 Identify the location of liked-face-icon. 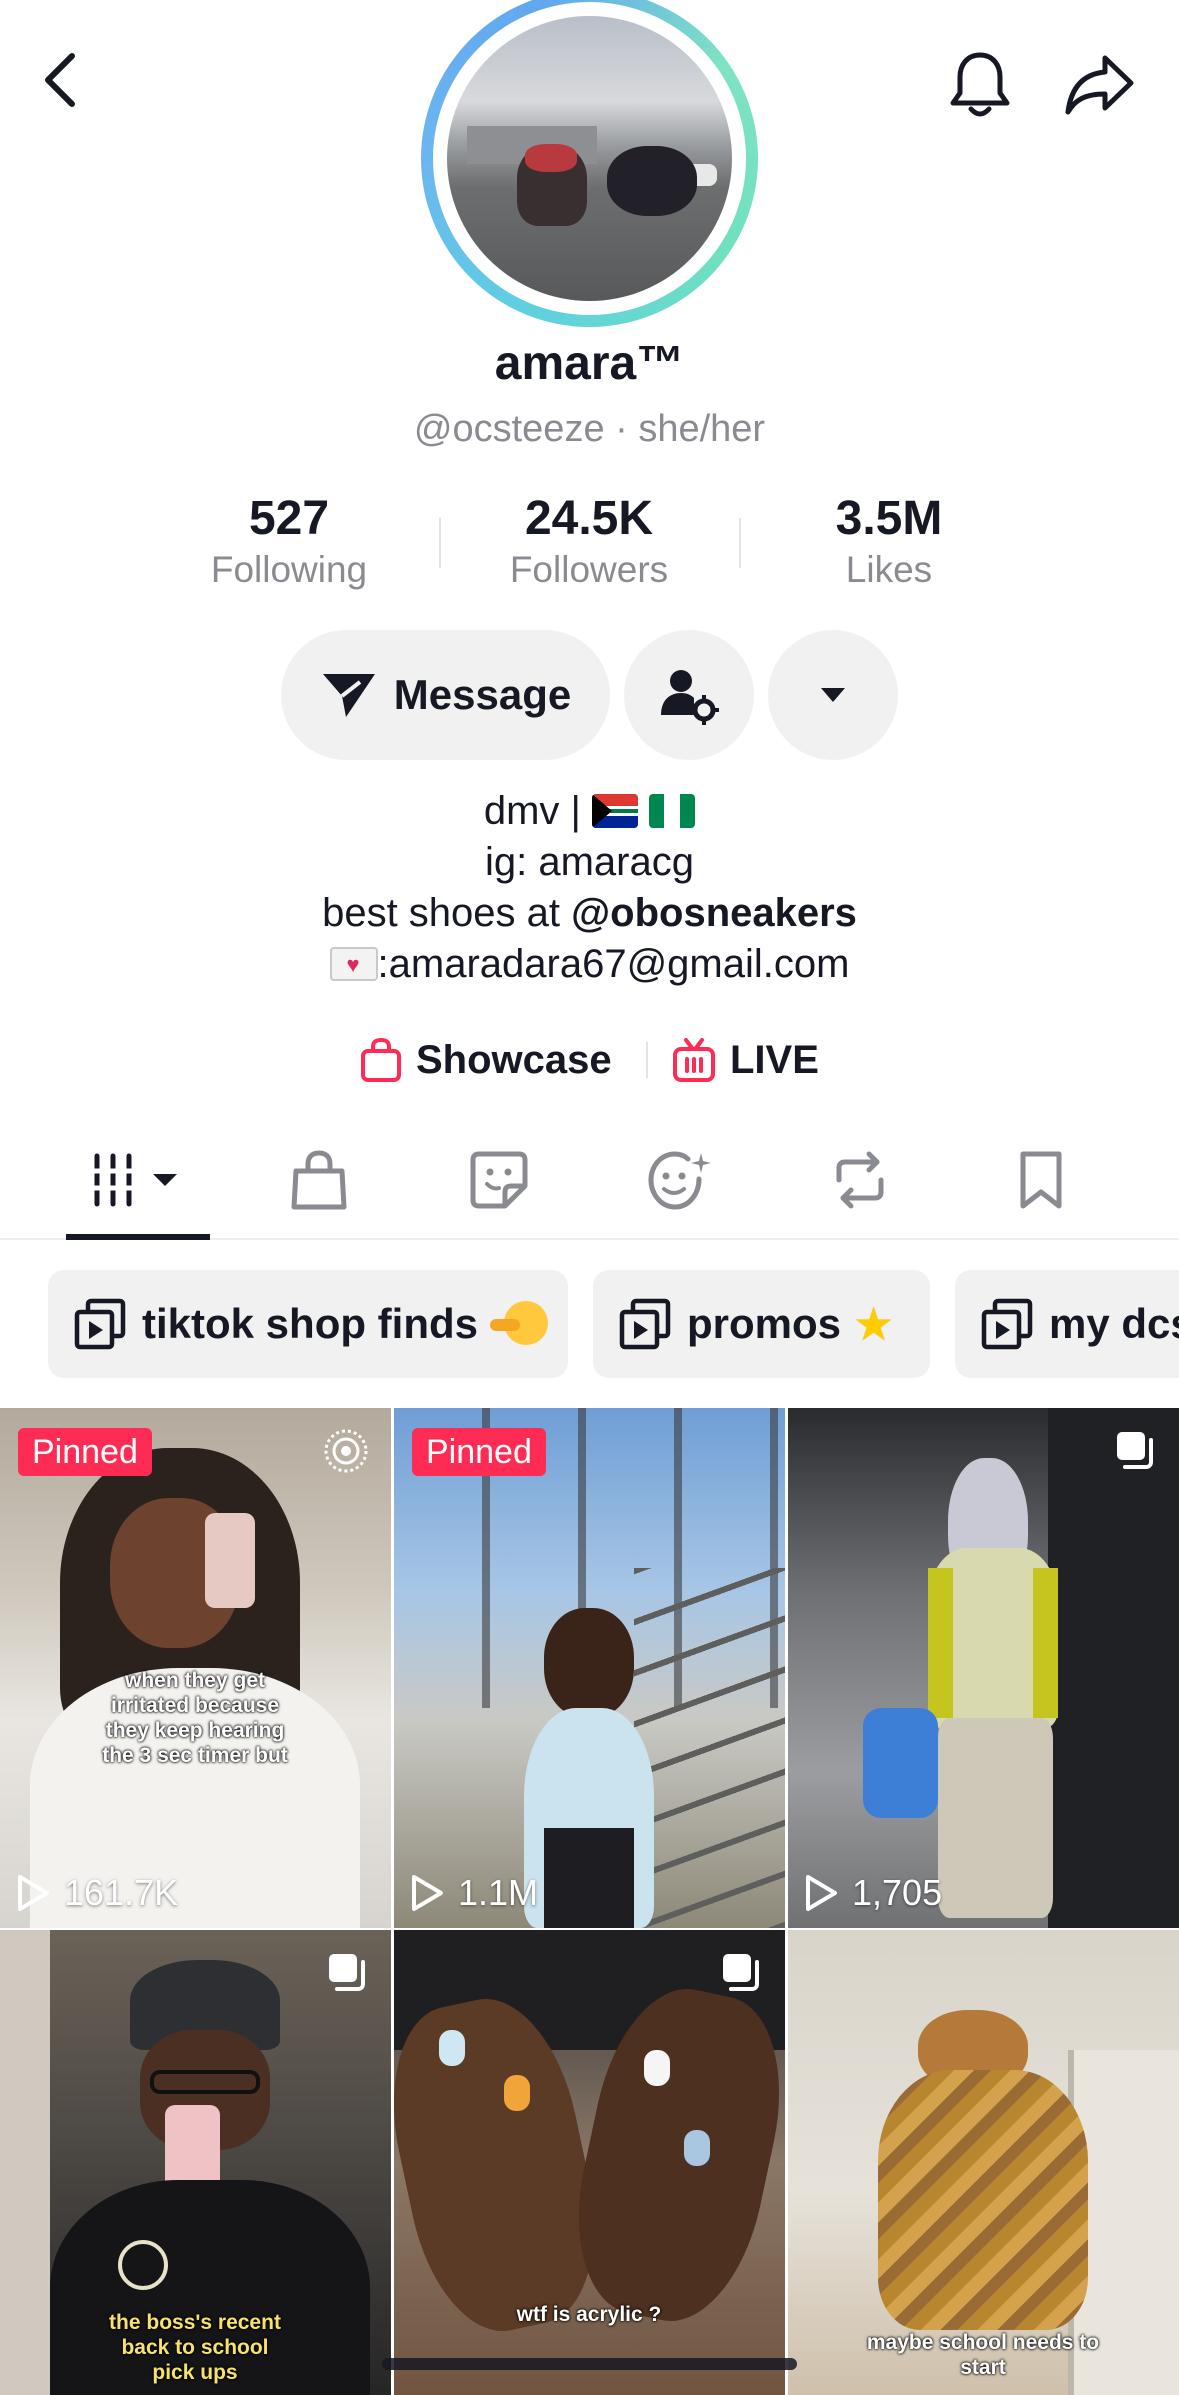
(679, 1180).